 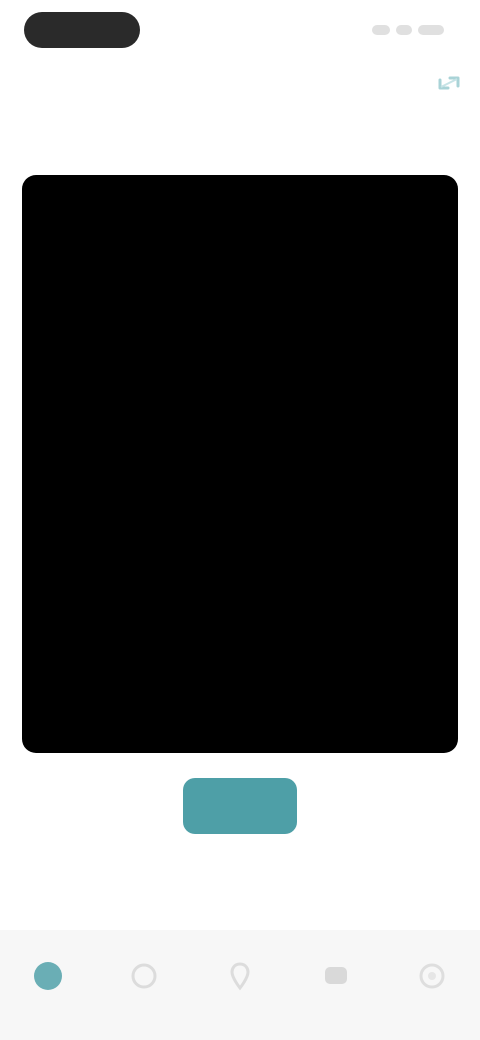 I want to click on wifi-icon, so click(x=404, y=30).